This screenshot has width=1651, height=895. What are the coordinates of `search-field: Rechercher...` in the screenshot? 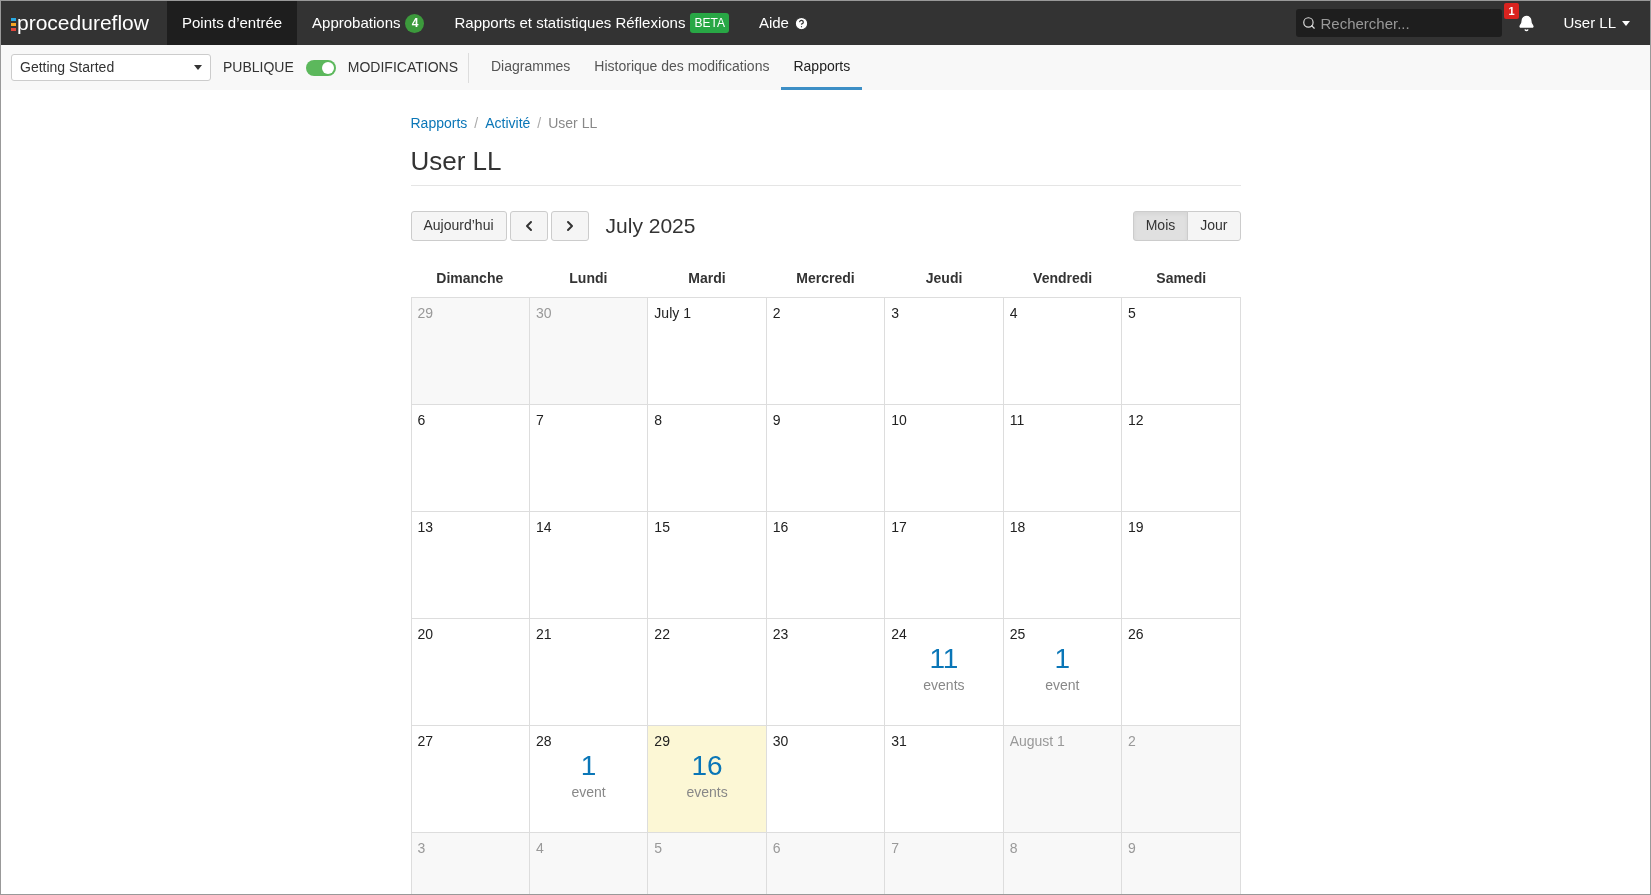 It's located at (1399, 23).